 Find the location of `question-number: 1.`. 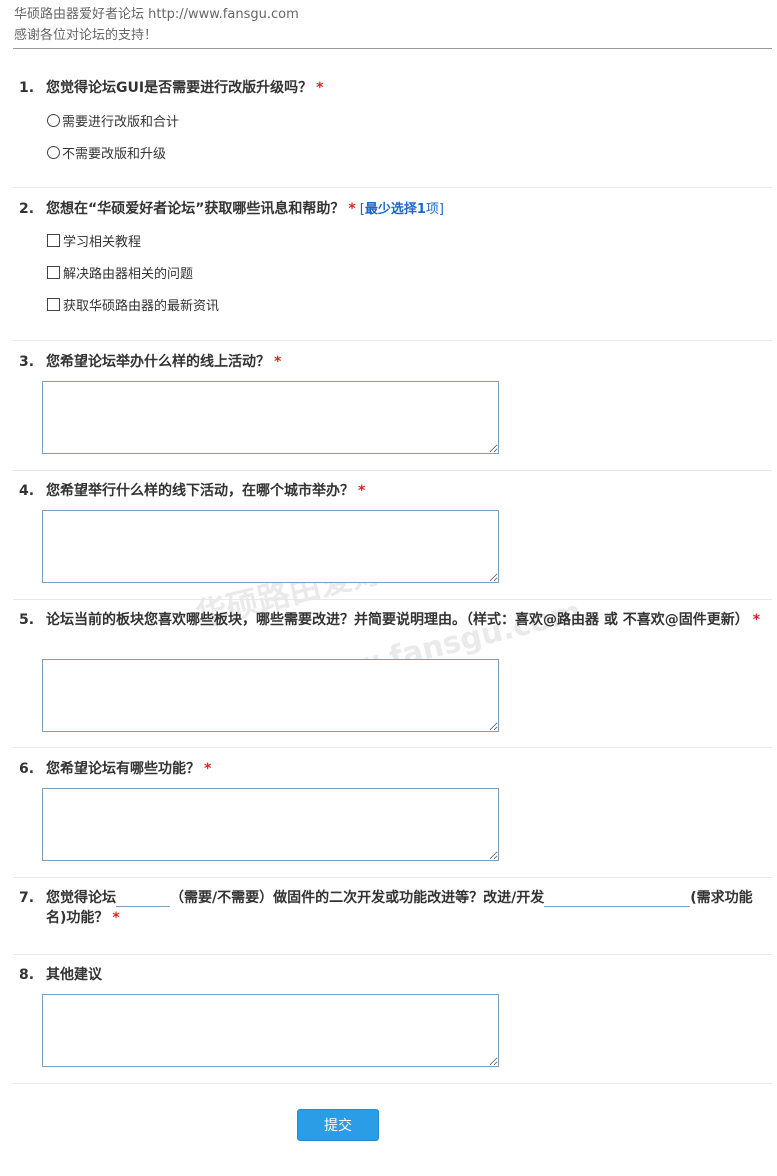

question-number: 1. is located at coordinates (27, 88).